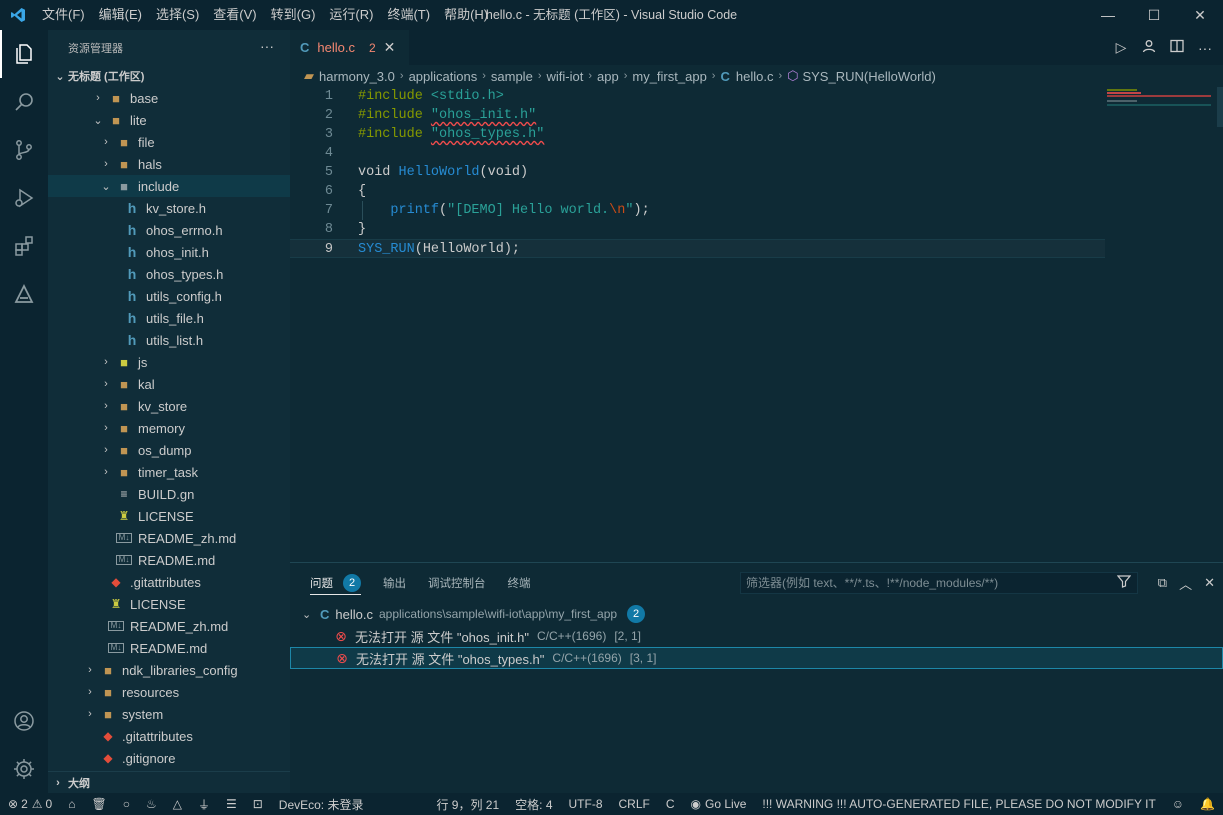 Image resolution: width=1223 pixels, height=815 pixels. What do you see at coordinates (669, 76) in the screenshot?
I see `breadcrumb-item: my_first_app` at bounding box center [669, 76].